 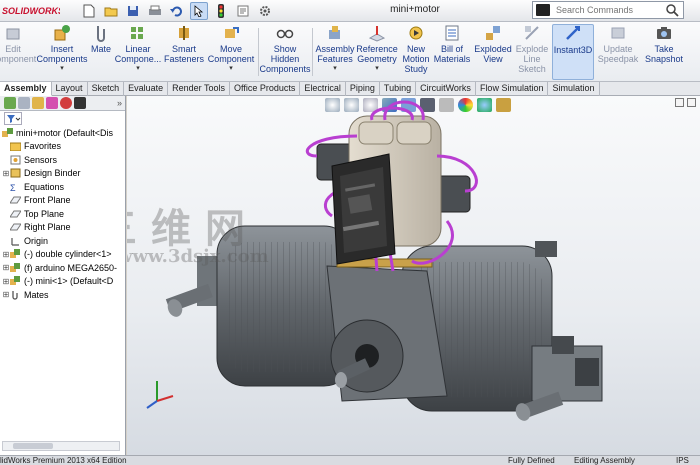 I want to click on scrollbar-thumb, so click(x=33, y=446).